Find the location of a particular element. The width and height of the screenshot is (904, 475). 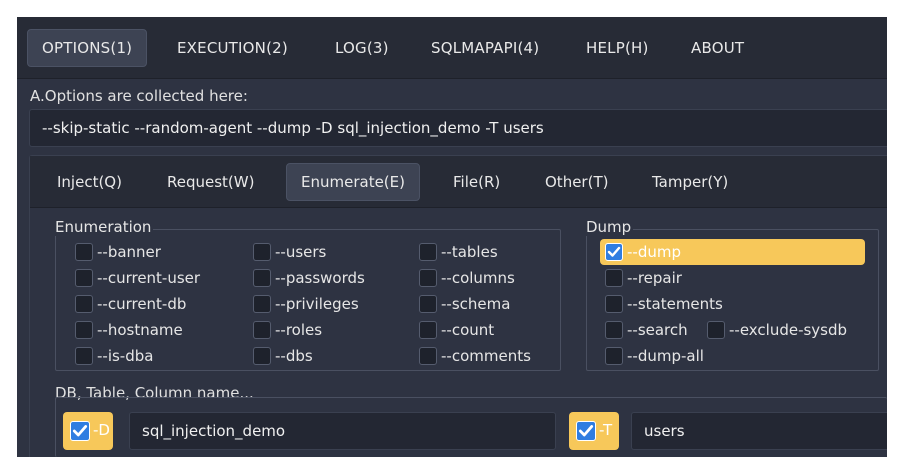

tab-other: Other(T) is located at coordinates (576, 182).